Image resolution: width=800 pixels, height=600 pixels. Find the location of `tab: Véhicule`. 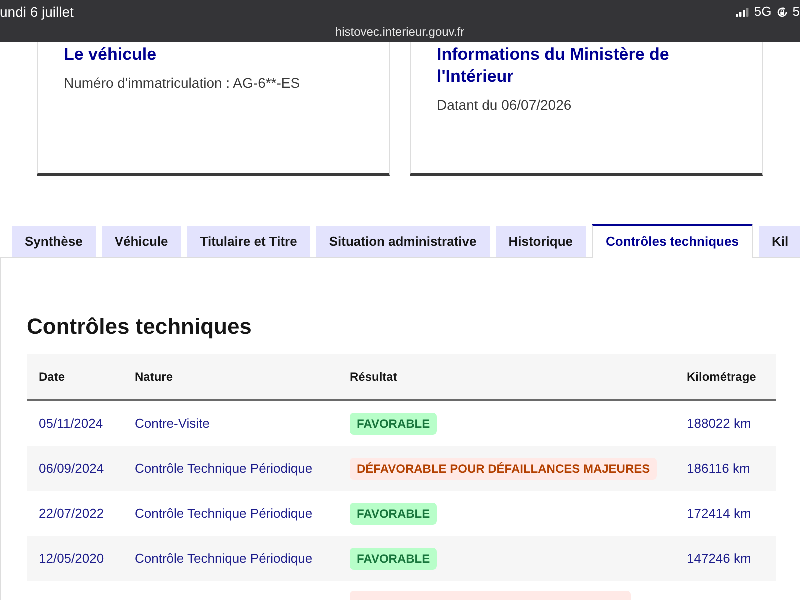

tab: Véhicule is located at coordinates (142, 241).